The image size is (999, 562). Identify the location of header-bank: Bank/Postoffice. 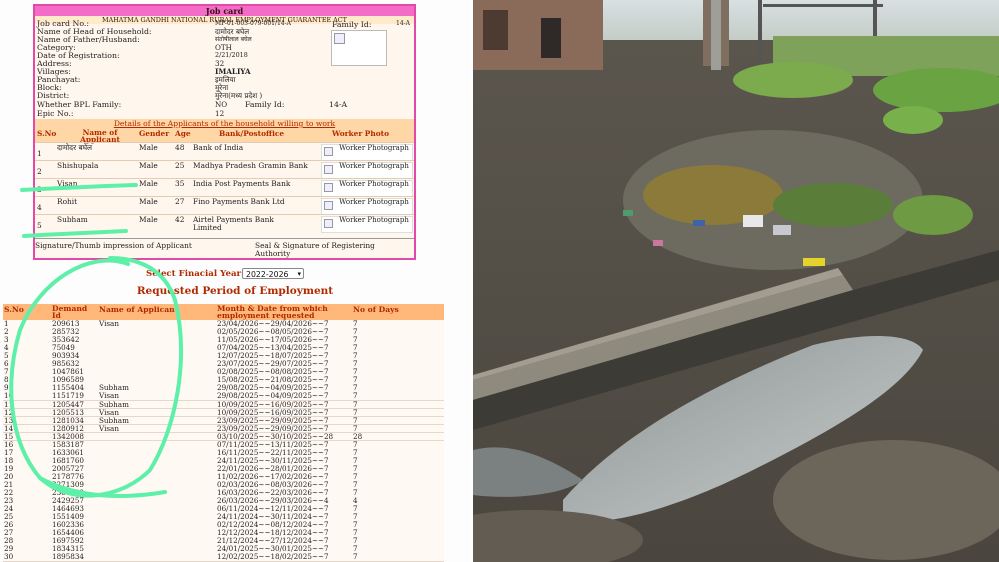
(252, 133).